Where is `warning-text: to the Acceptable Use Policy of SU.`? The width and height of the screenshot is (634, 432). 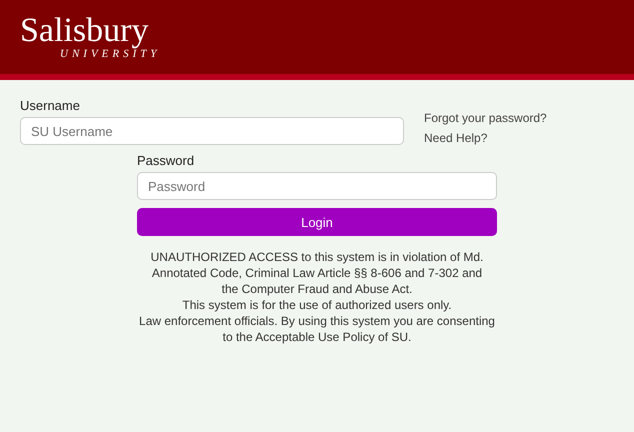
warning-text: to the Acceptable Use Policy of SU. is located at coordinates (317, 337).